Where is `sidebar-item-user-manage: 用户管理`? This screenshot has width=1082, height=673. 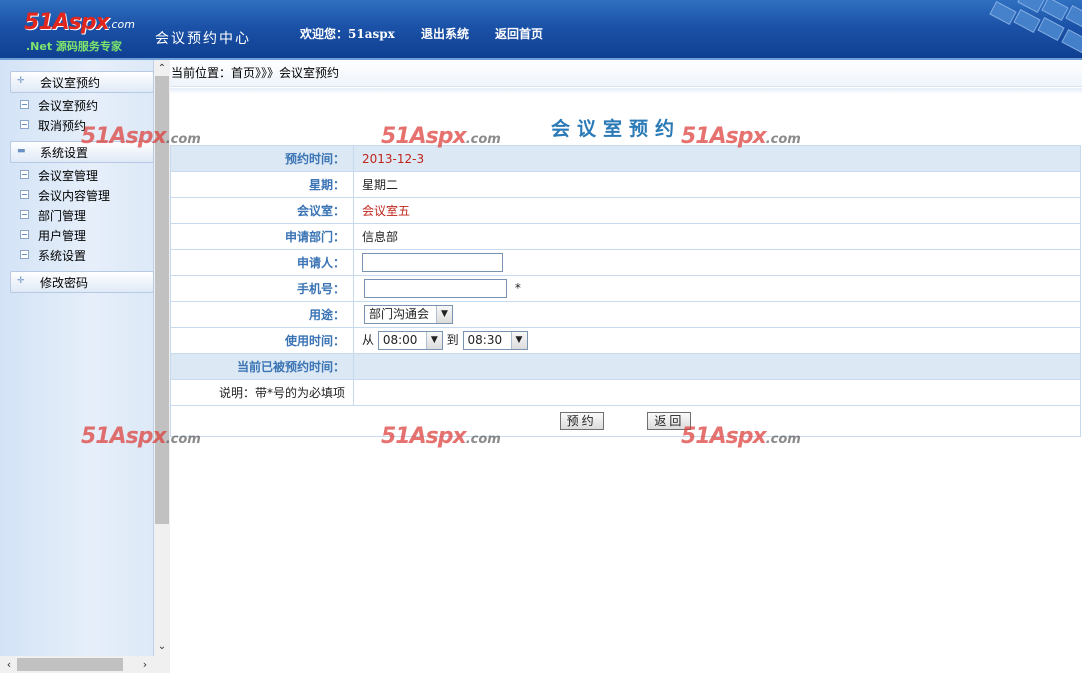 sidebar-item-user-manage: 用户管理 is located at coordinates (53, 236).